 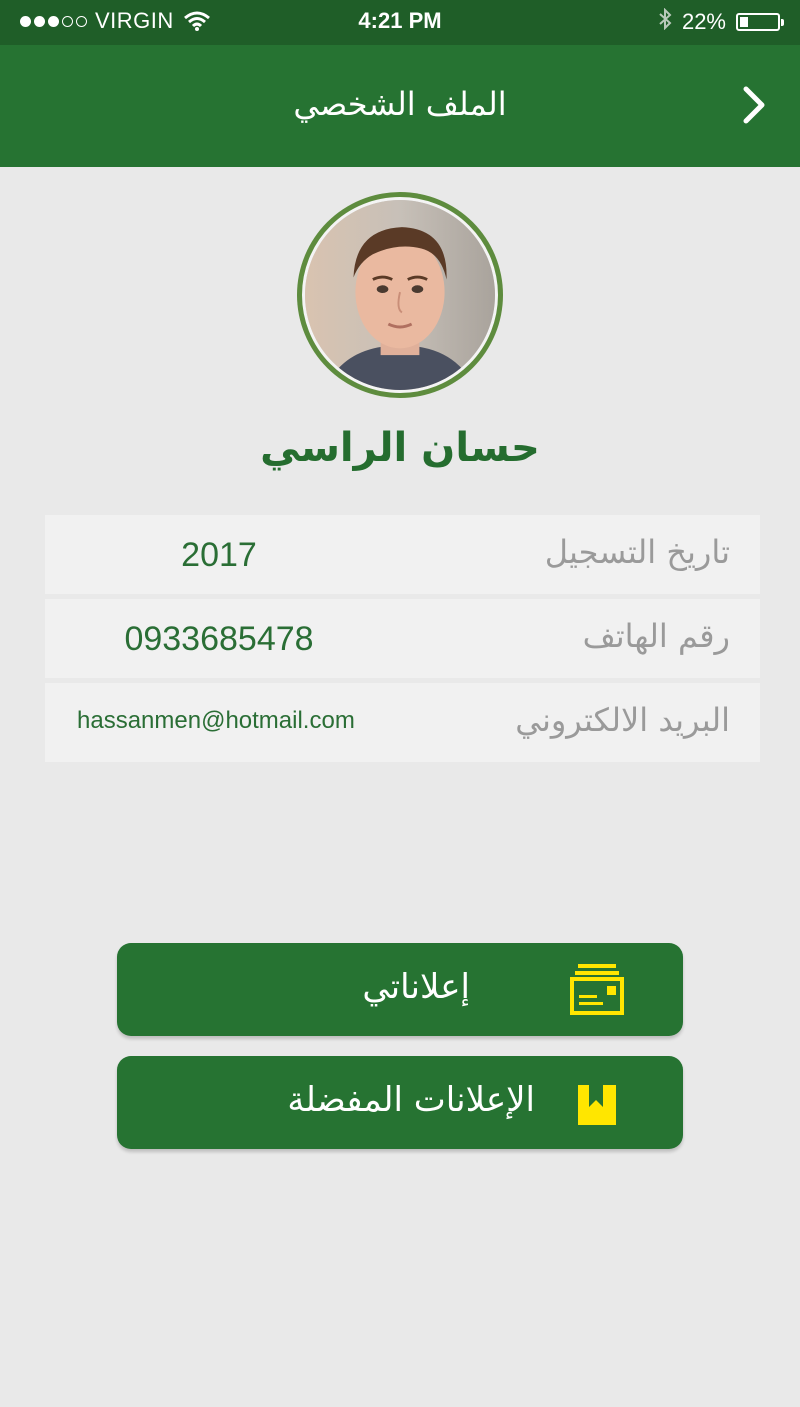 I want to click on my-ads-label: إعلاناتي, so click(x=416, y=987).